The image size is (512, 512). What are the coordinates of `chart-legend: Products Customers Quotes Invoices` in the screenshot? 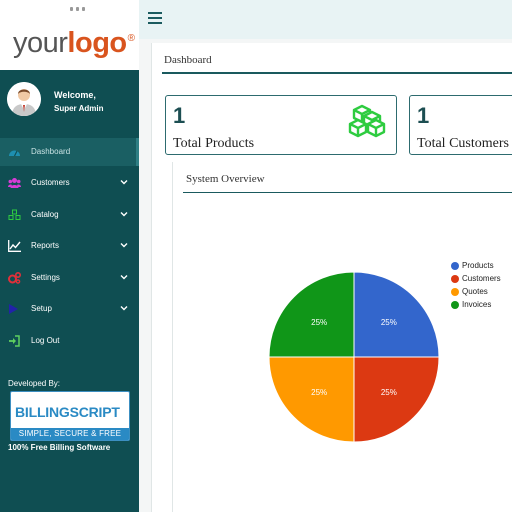 It's located at (481, 286).